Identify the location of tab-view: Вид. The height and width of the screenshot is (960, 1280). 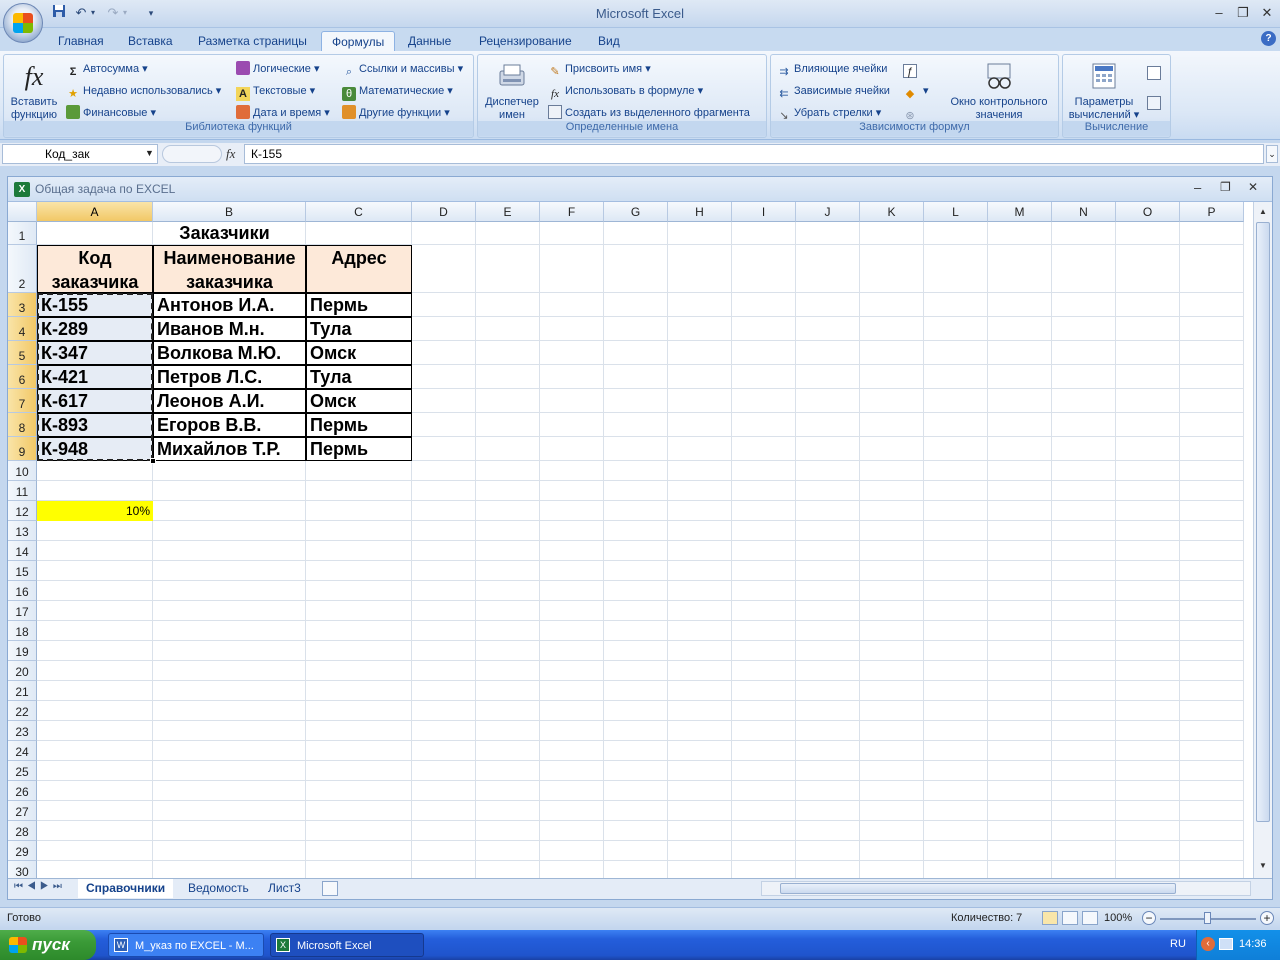
(609, 41).